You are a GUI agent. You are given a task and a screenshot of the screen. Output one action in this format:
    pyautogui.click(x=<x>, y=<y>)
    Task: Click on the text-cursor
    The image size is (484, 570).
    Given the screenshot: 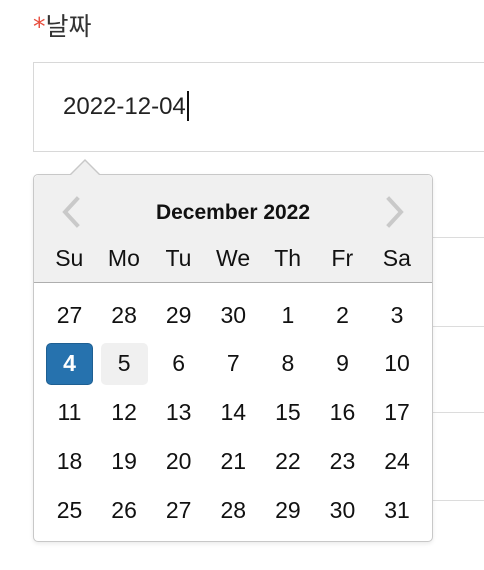 What is the action you would take?
    pyautogui.click(x=187, y=105)
    